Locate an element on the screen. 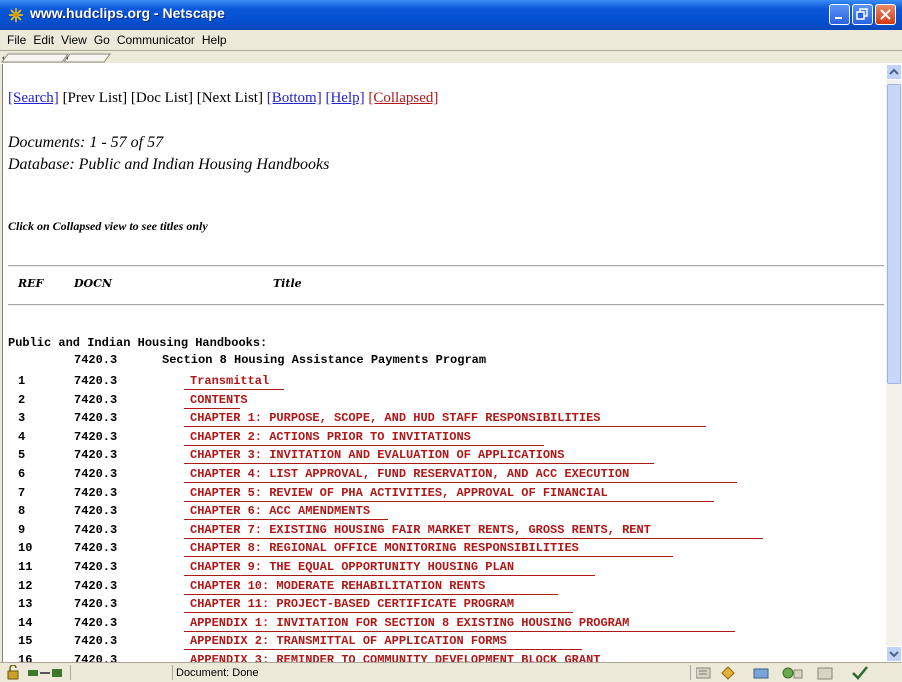  divider-top is located at coordinates (446, 266).